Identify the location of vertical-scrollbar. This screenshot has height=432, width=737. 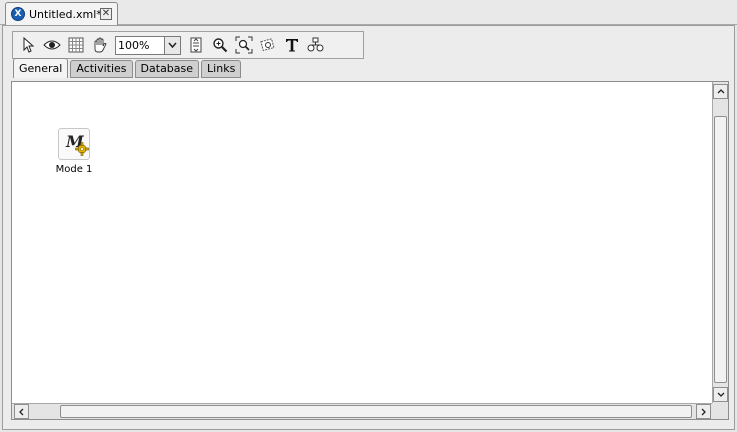
(720, 243).